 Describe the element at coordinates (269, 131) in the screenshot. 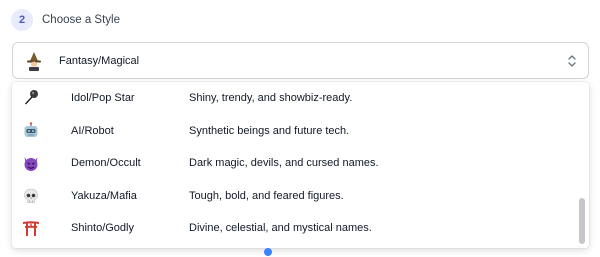

I see `option-description: Synthetic beings and future tech.` at that location.